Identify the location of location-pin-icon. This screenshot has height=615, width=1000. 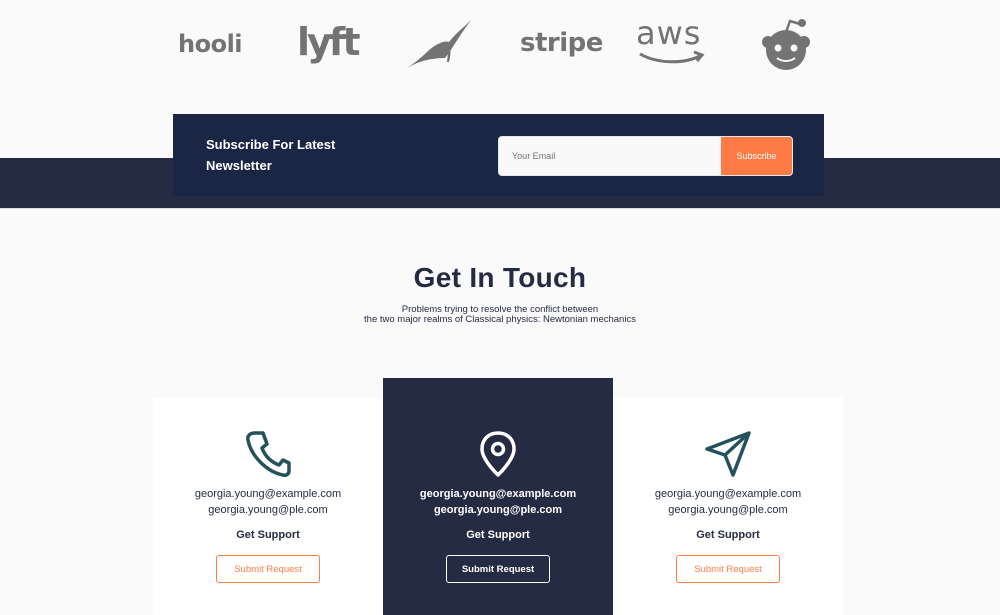
(498, 456).